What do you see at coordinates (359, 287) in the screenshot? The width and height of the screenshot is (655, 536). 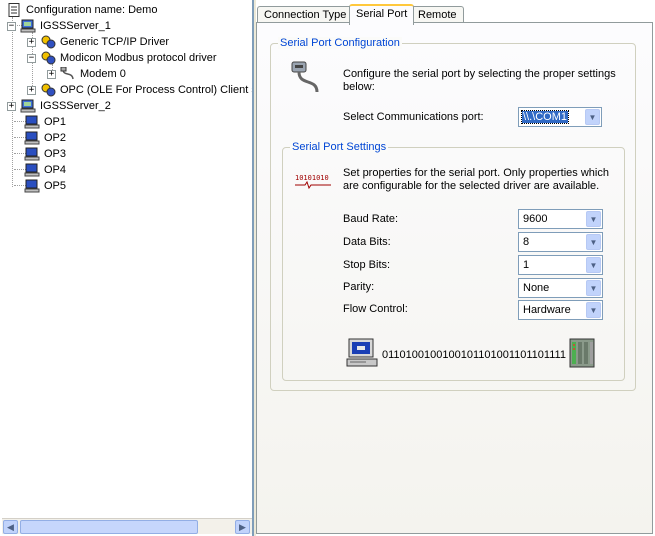 I see `parity-label: Parity:` at bounding box center [359, 287].